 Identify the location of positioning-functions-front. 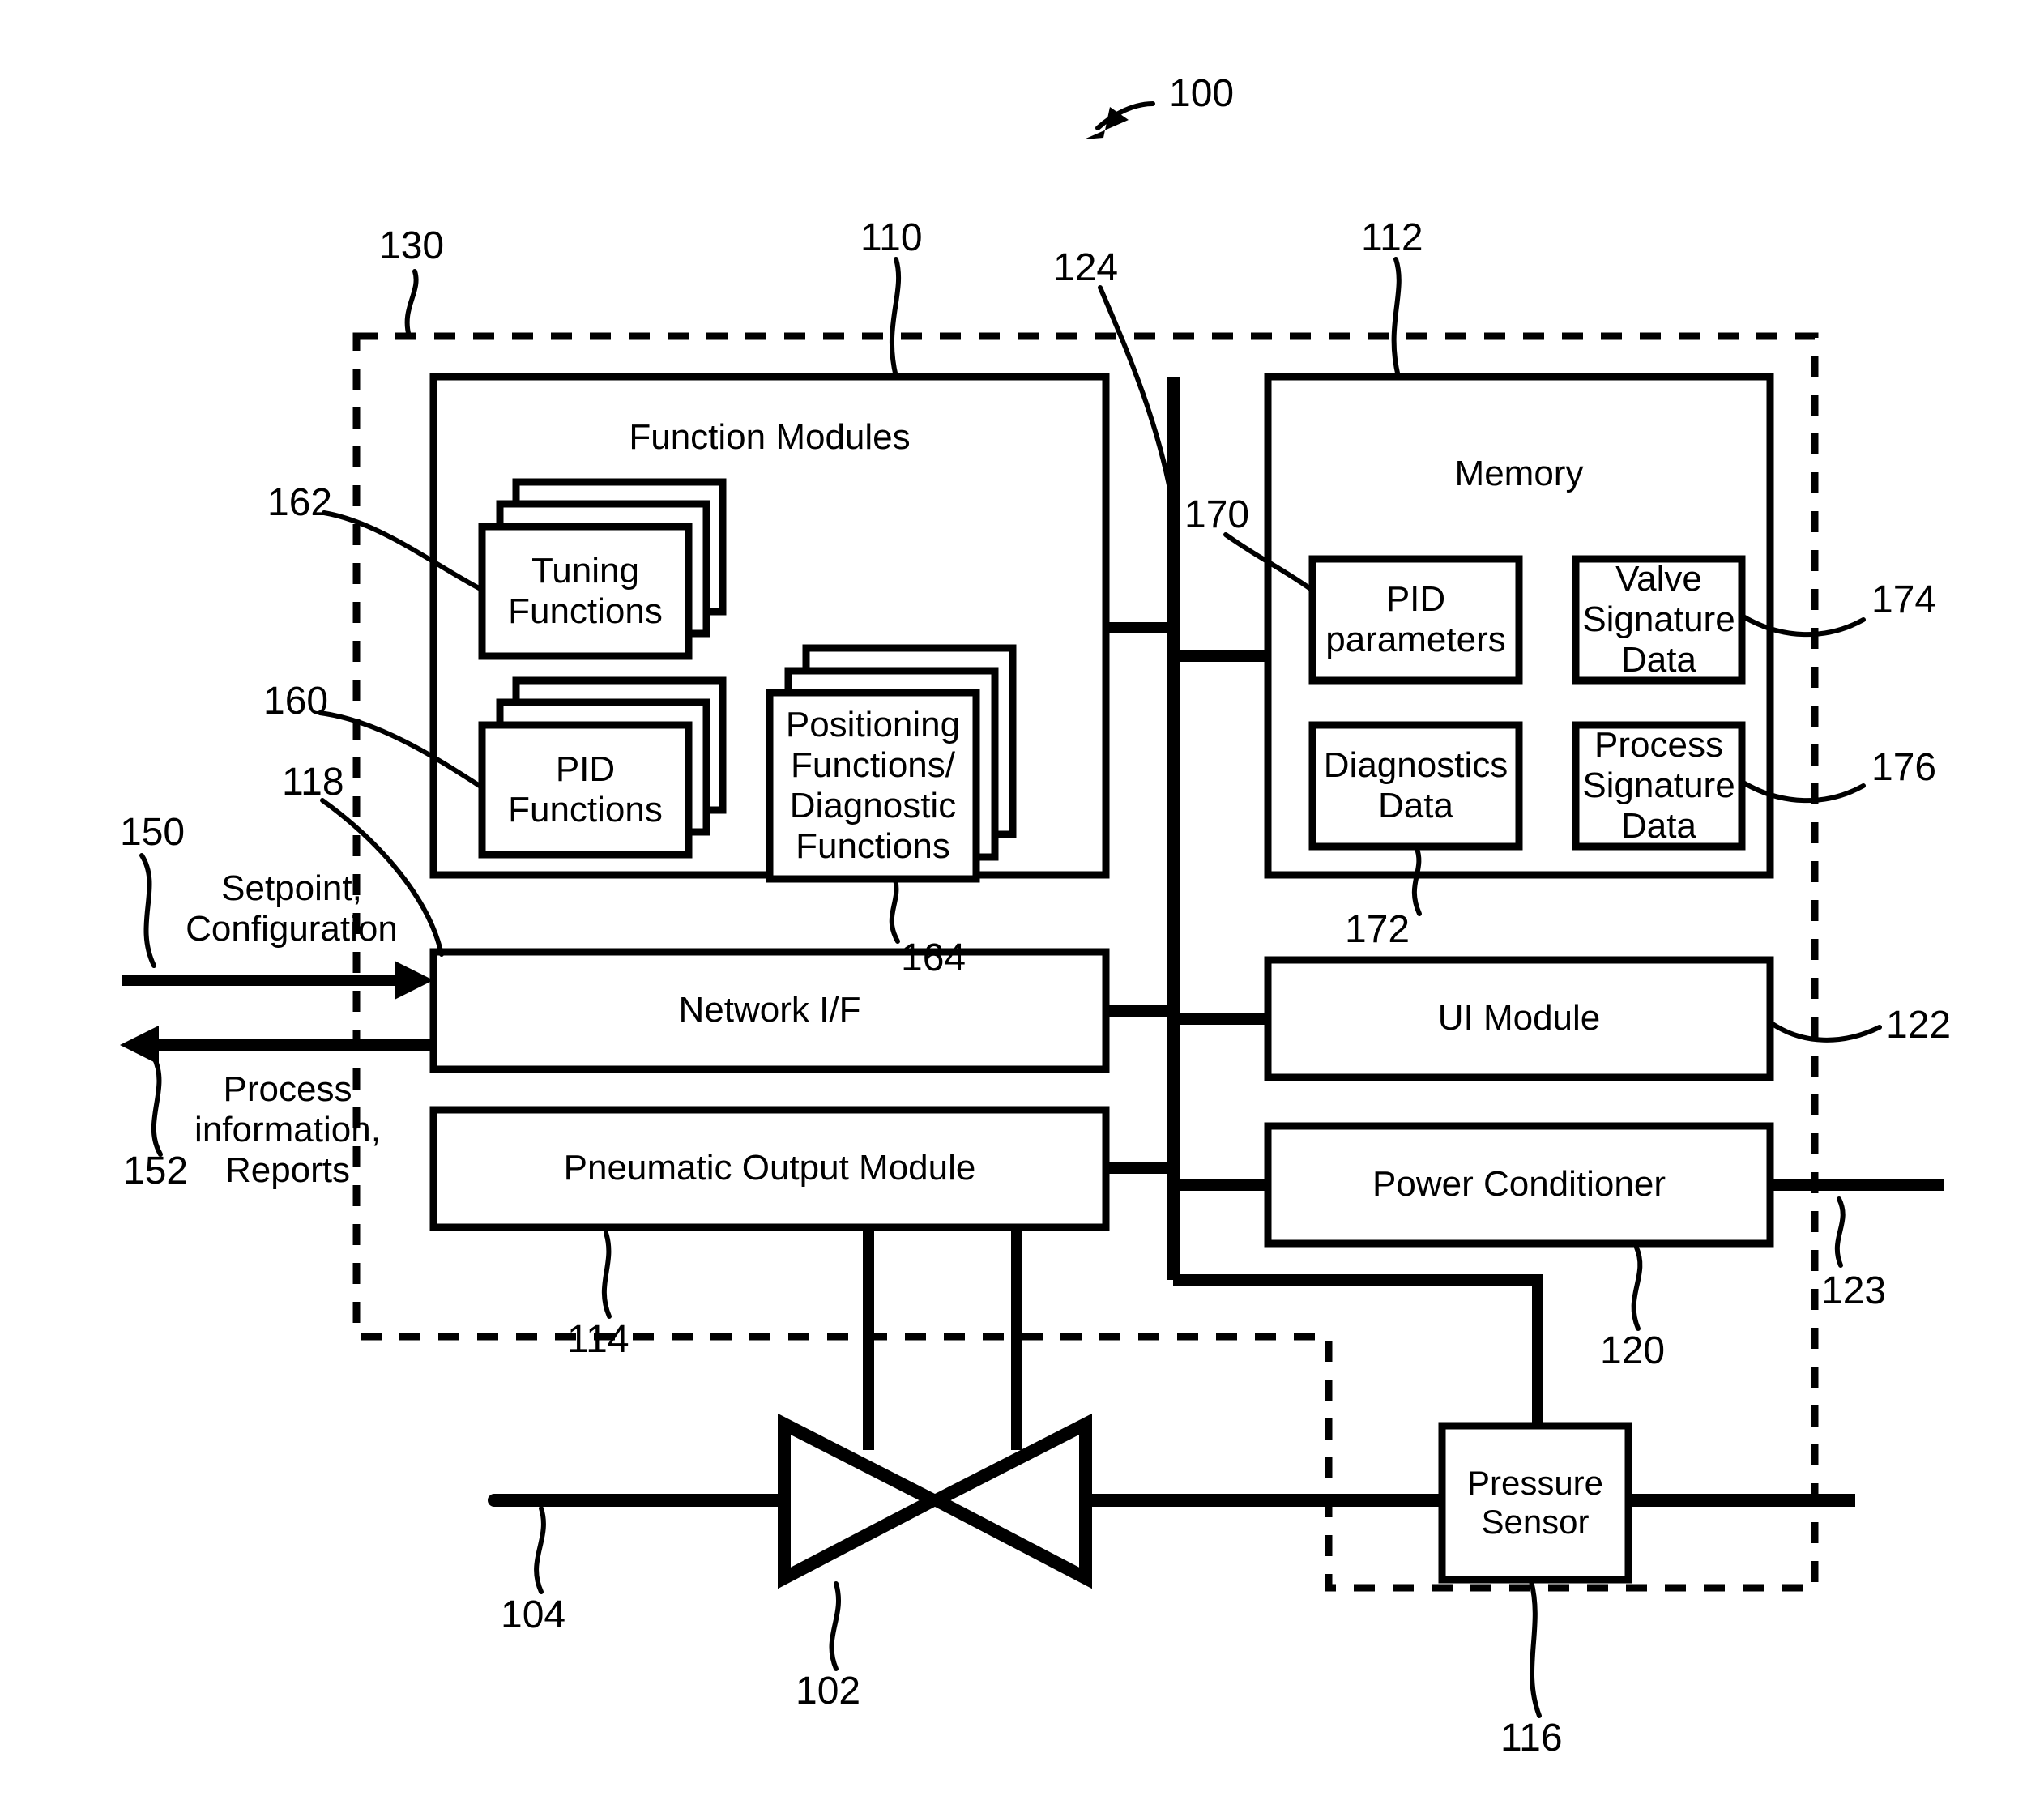
(873, 786).